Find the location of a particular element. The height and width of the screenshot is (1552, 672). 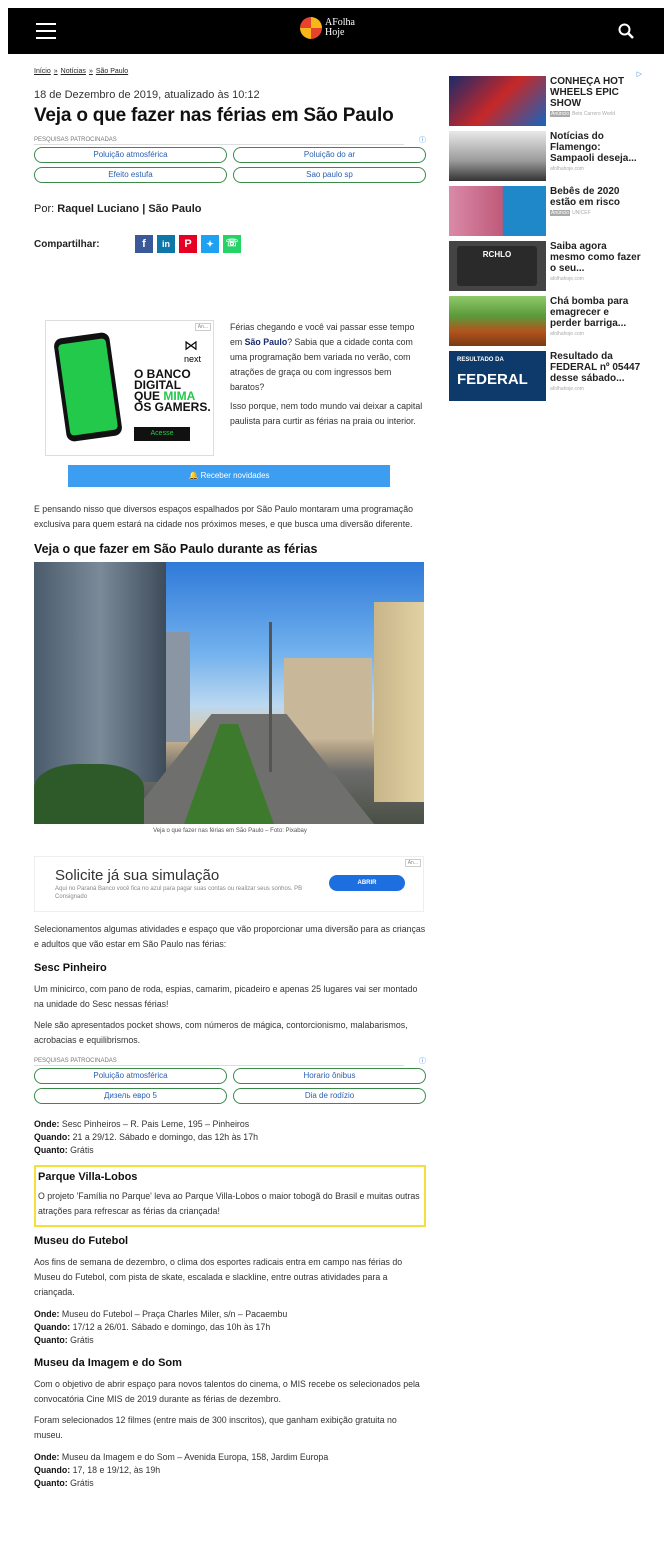

facebook-icon: f is located at coordinates (144, 244).